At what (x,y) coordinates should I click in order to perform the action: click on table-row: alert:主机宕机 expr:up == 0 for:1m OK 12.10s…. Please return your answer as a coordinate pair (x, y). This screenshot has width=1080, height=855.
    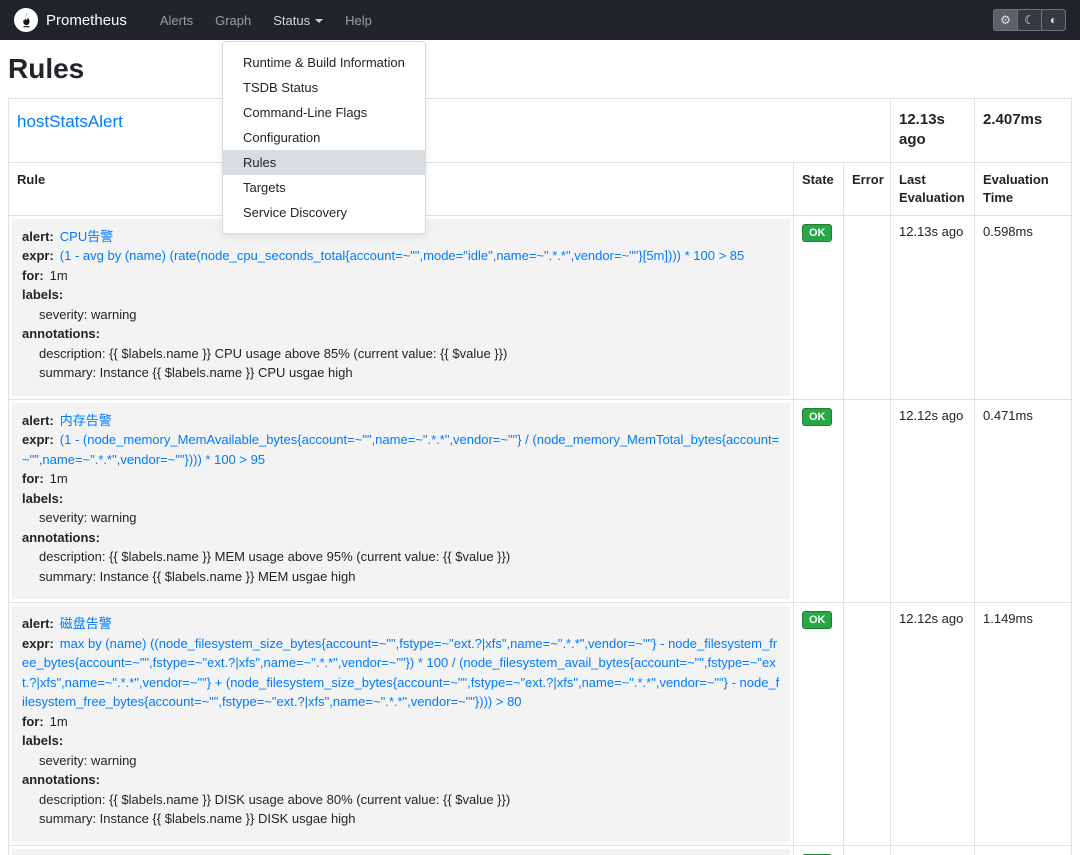
    Looking at the image, I should click on (540, 849).